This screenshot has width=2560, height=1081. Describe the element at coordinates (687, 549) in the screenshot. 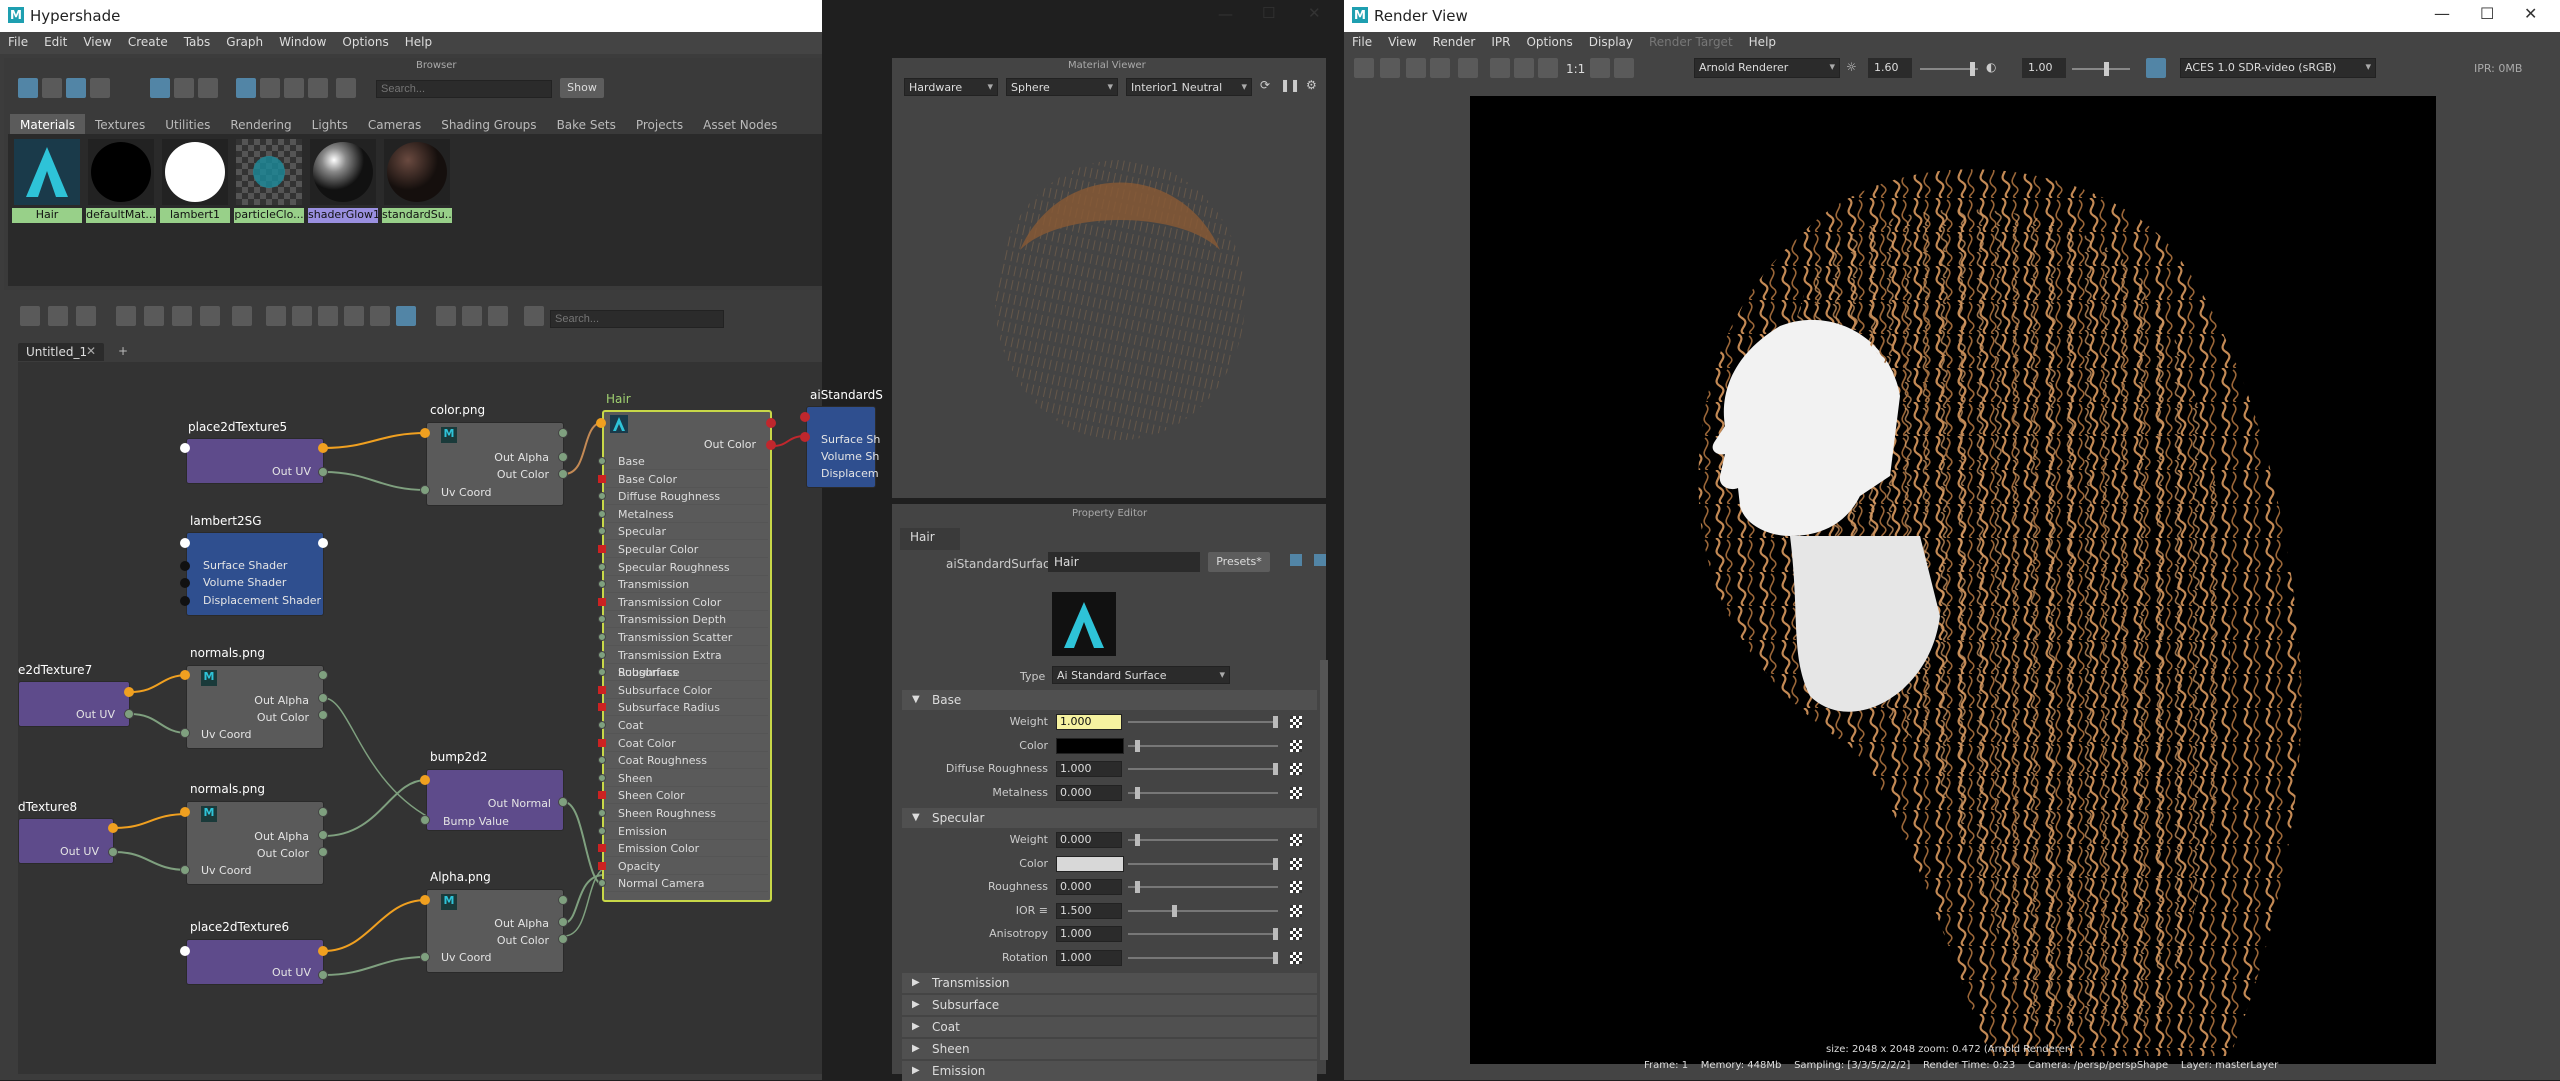

I see `hair-attr-row: Specular Color` at that location.